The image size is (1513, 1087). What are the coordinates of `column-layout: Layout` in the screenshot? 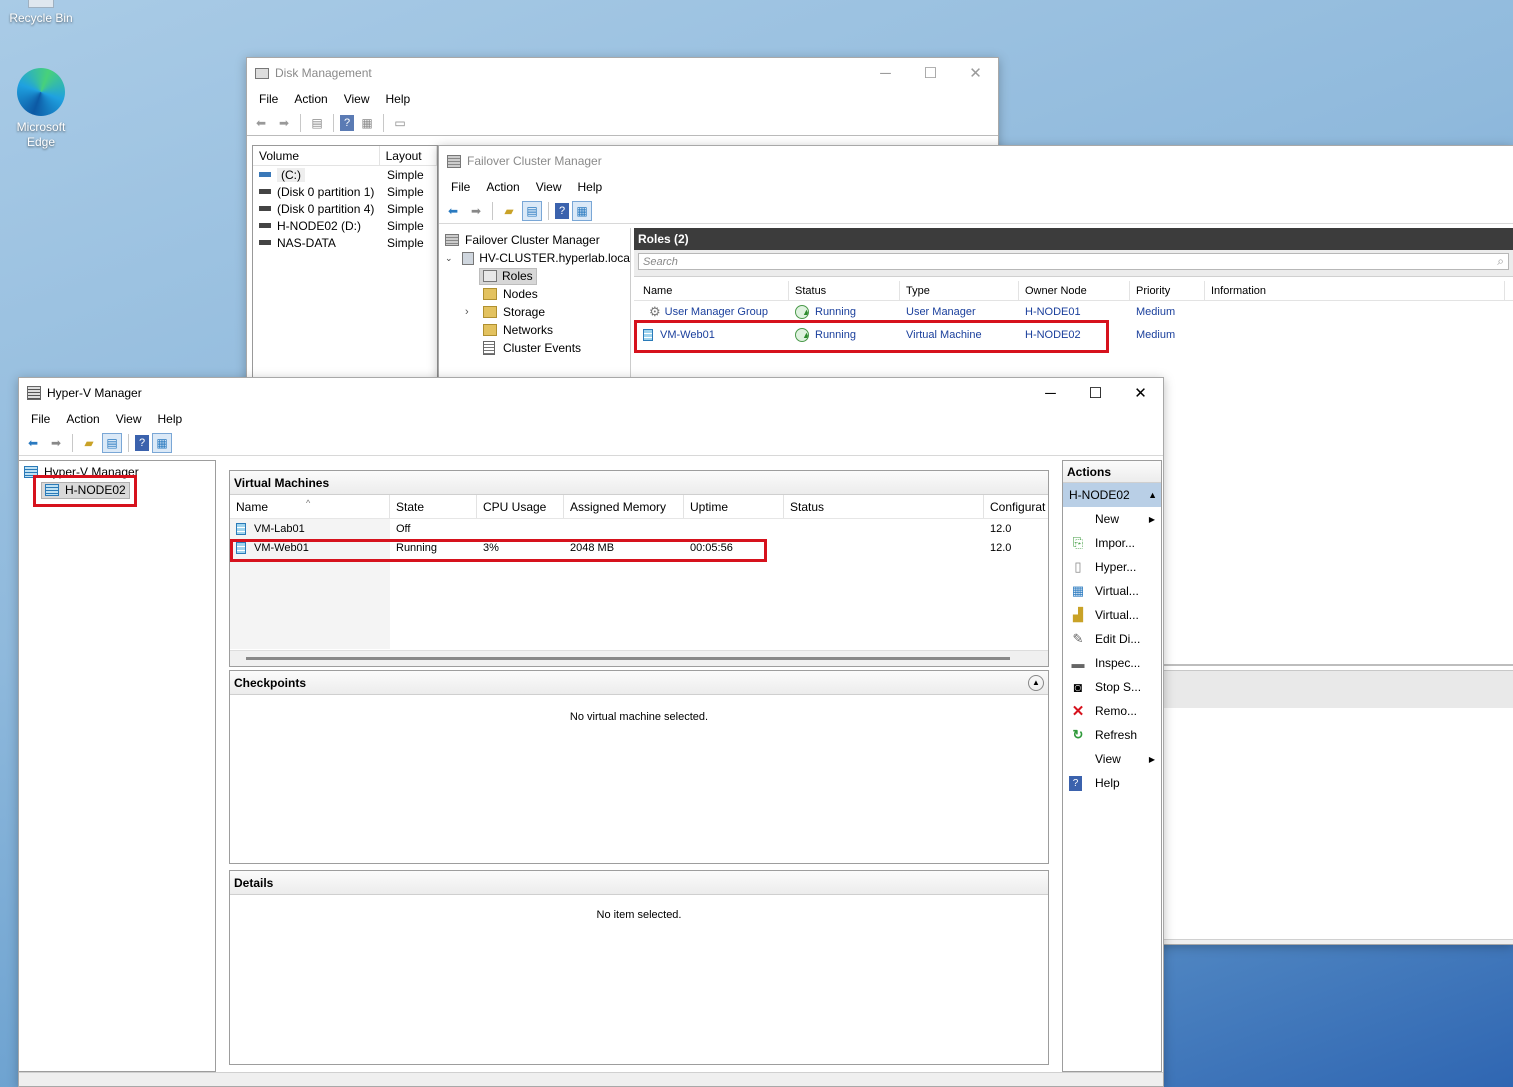 It's located at (408, 155).